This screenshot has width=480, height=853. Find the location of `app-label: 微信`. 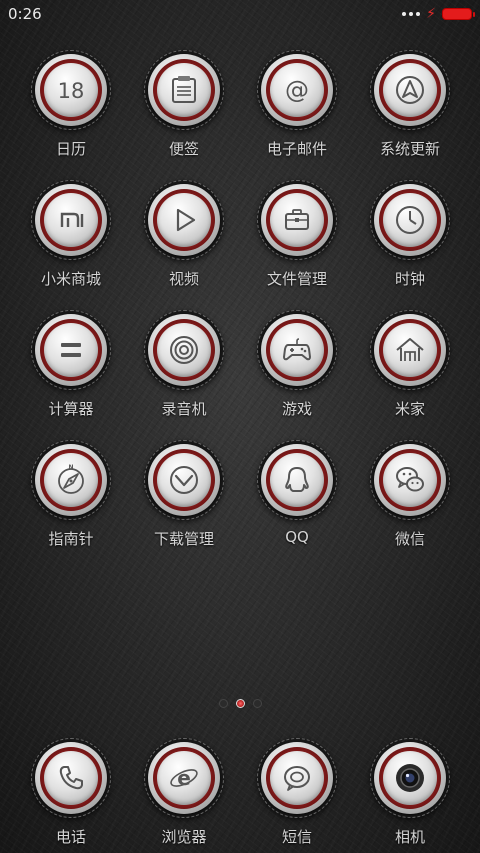

app-label: 微信 is located at coordinates (409, 539).